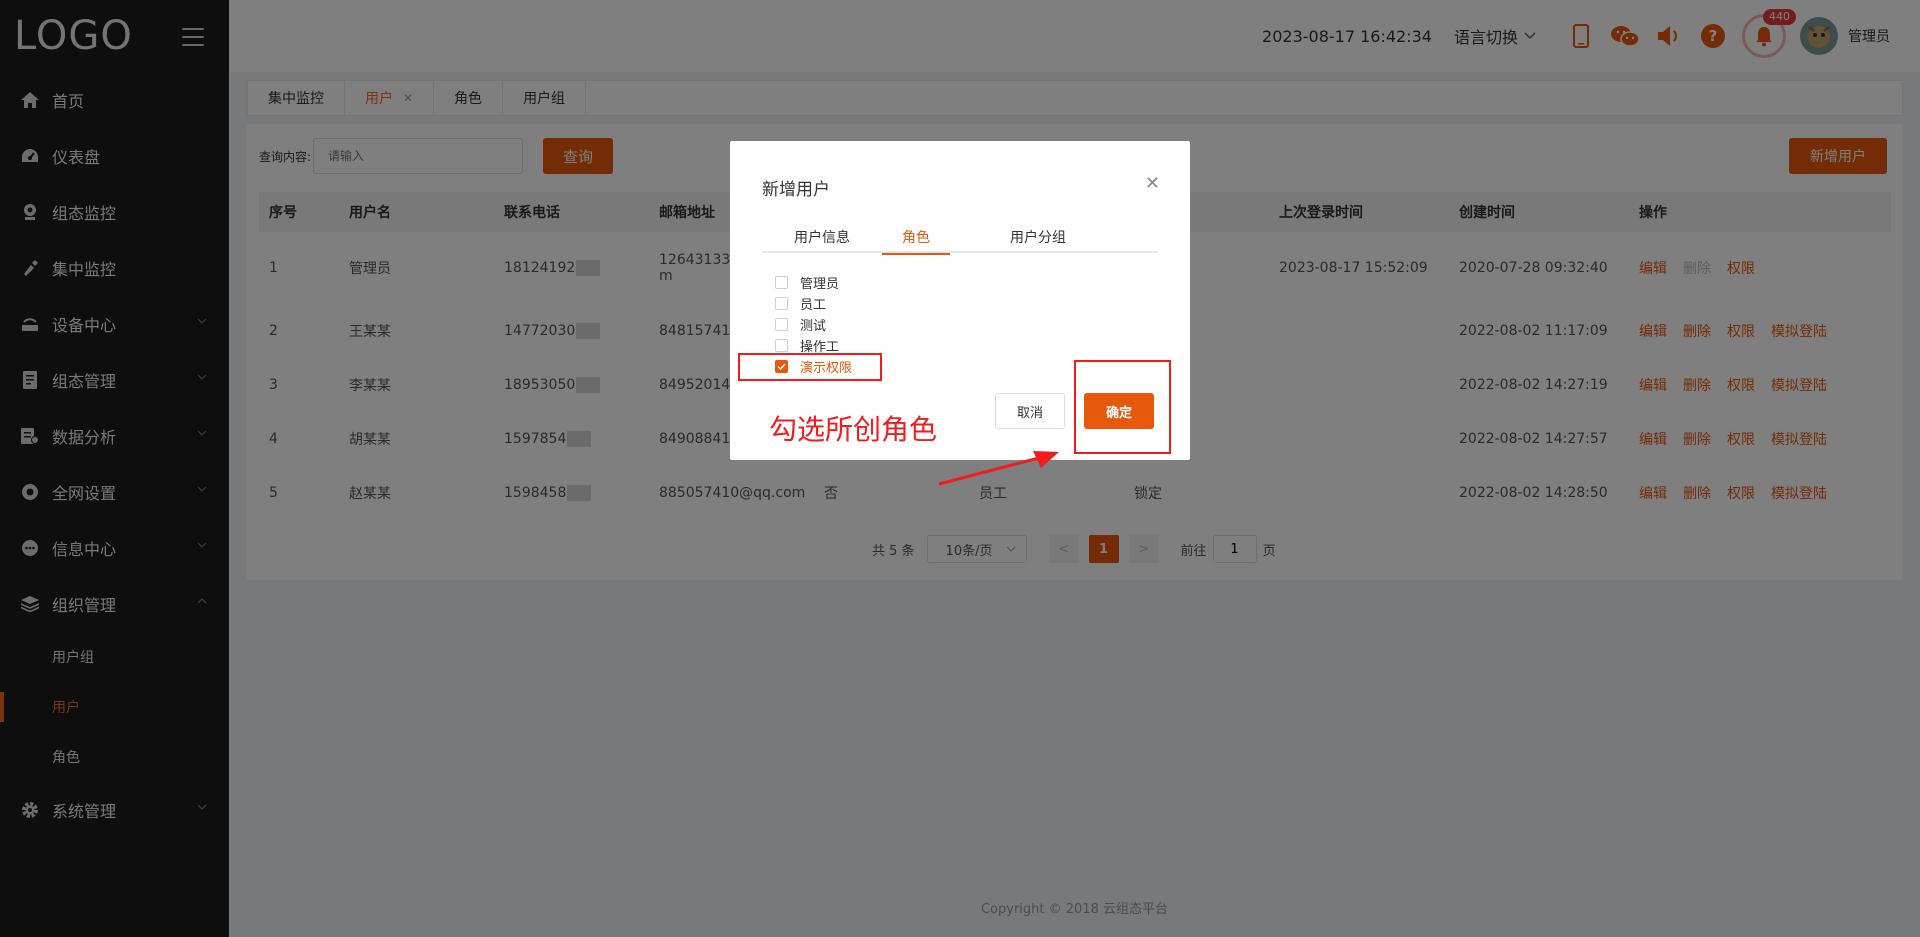  What do you see at coordinates (853, 429) in the screenshot?
I see `annotation-text: 勾选所创角色` at bounding box center [853, 429].